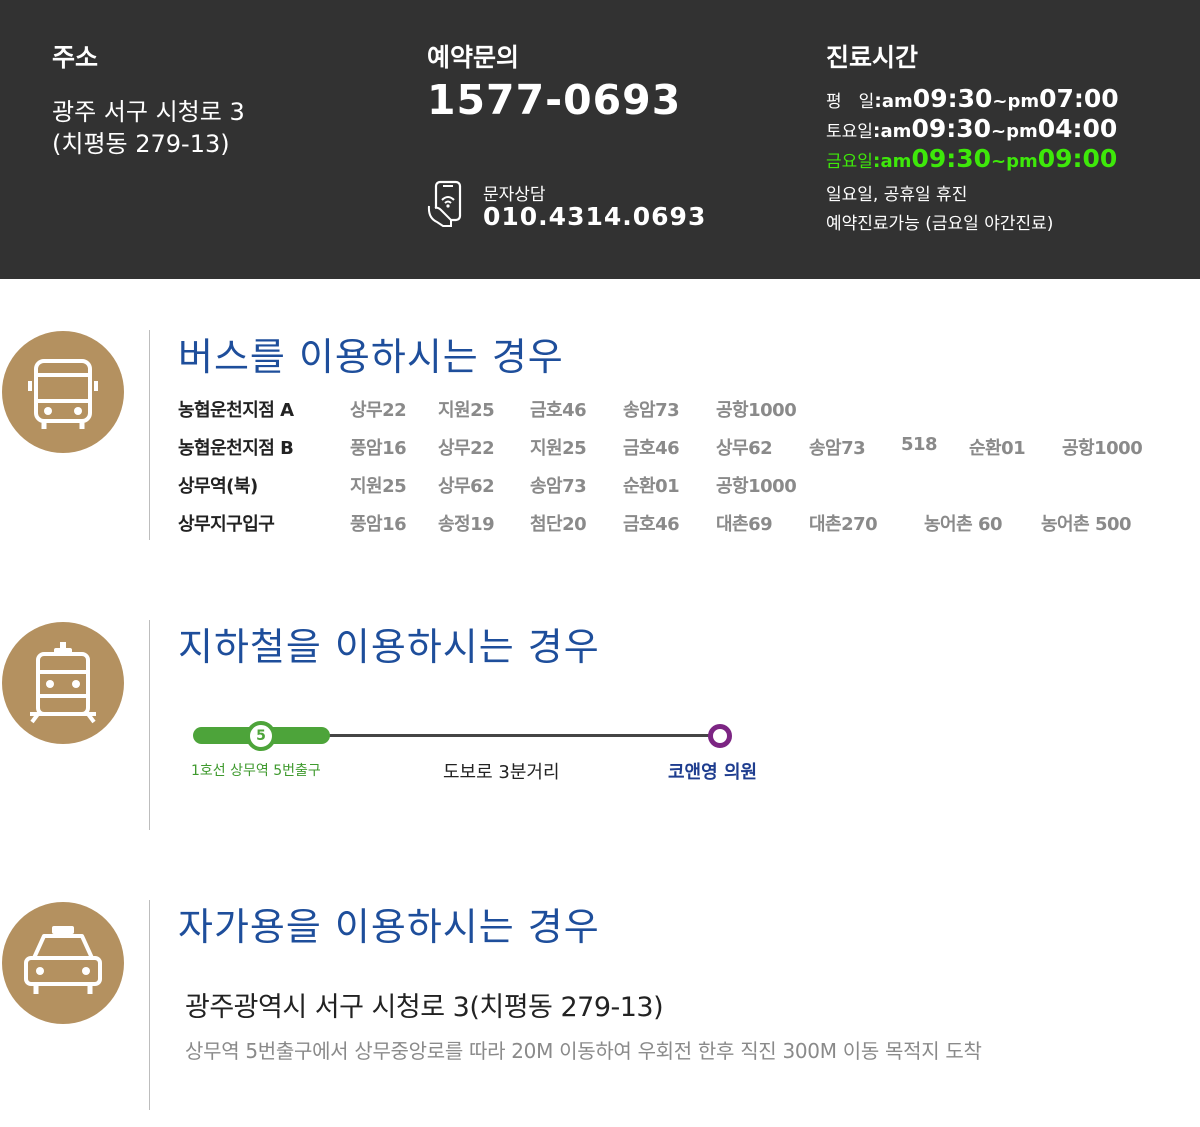 The image size is (1200, 1127). I want to click on subway-exit-label: 1호선 상무역 5번출구, so click(256, 771).